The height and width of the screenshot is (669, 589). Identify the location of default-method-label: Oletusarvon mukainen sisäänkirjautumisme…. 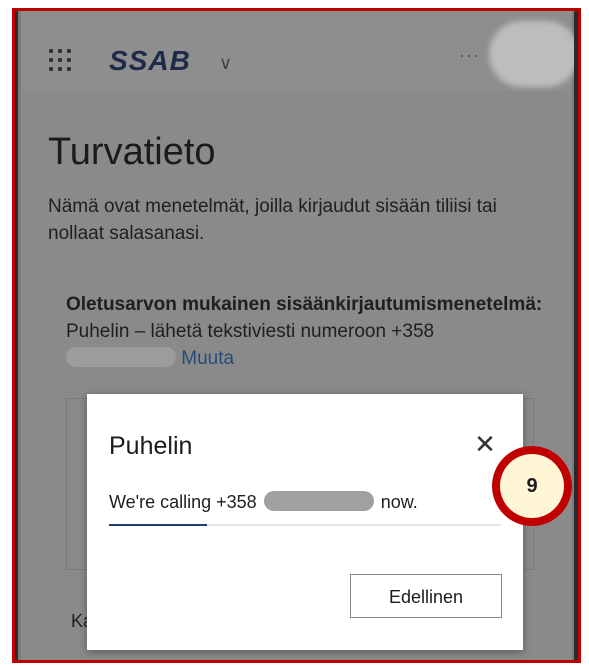
(304, 304).